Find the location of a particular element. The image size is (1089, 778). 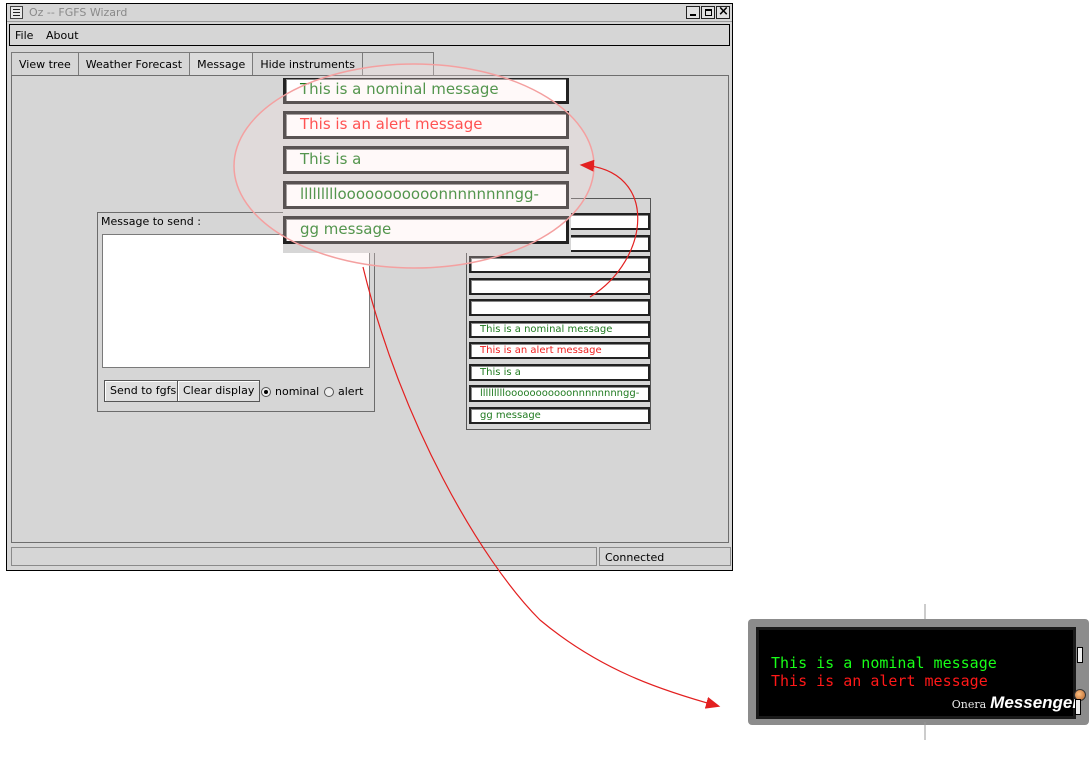

display-slot: This is a nominal message is located at coordinates (559, 329).